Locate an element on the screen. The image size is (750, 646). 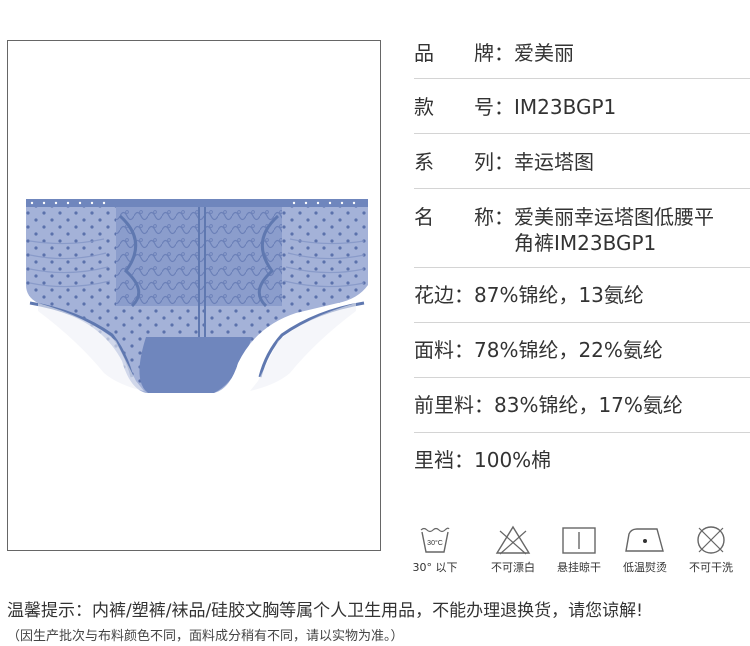
spec-row-brand: 品 牌：爱美丽 is located at coordinates (582, 51).